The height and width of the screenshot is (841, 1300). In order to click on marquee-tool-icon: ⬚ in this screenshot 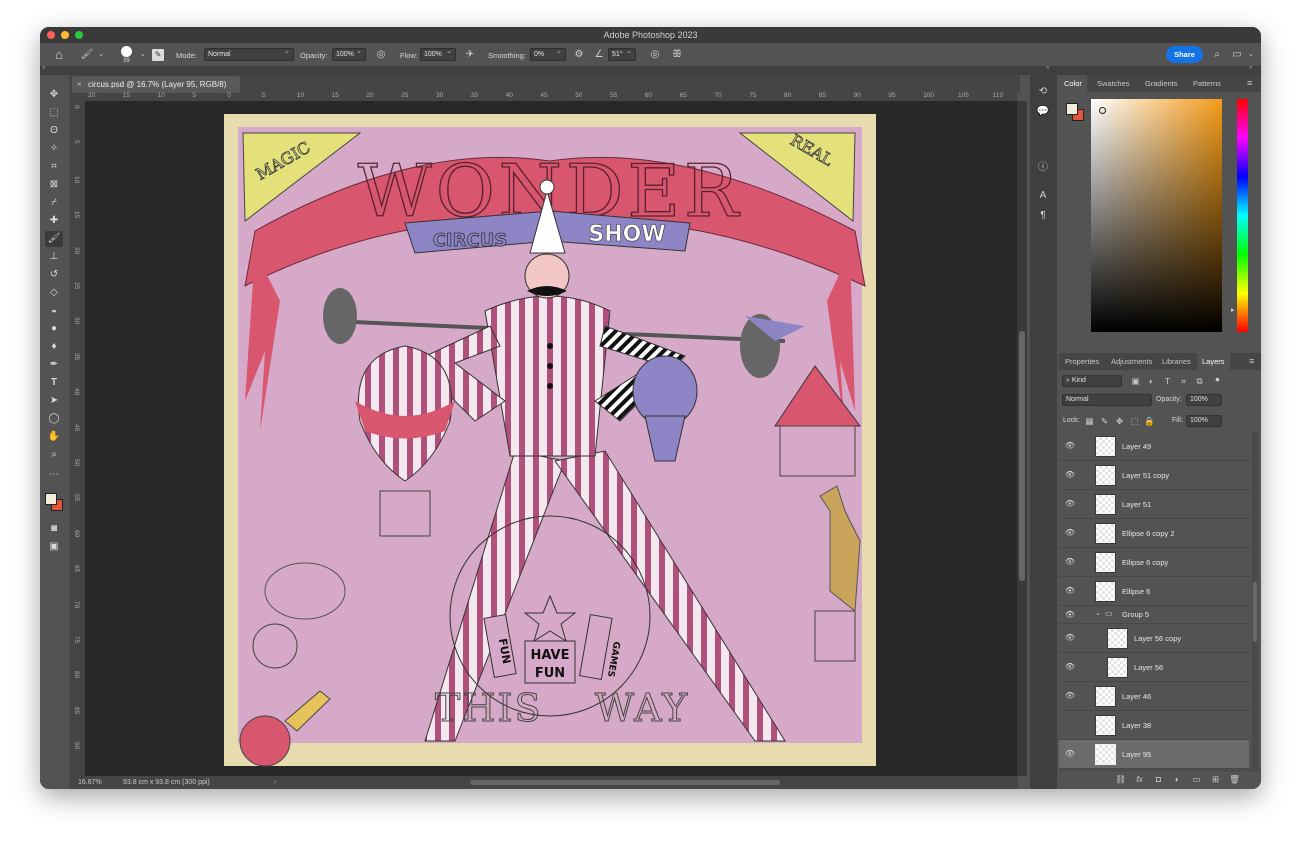, I will do `click(54, 113)`.